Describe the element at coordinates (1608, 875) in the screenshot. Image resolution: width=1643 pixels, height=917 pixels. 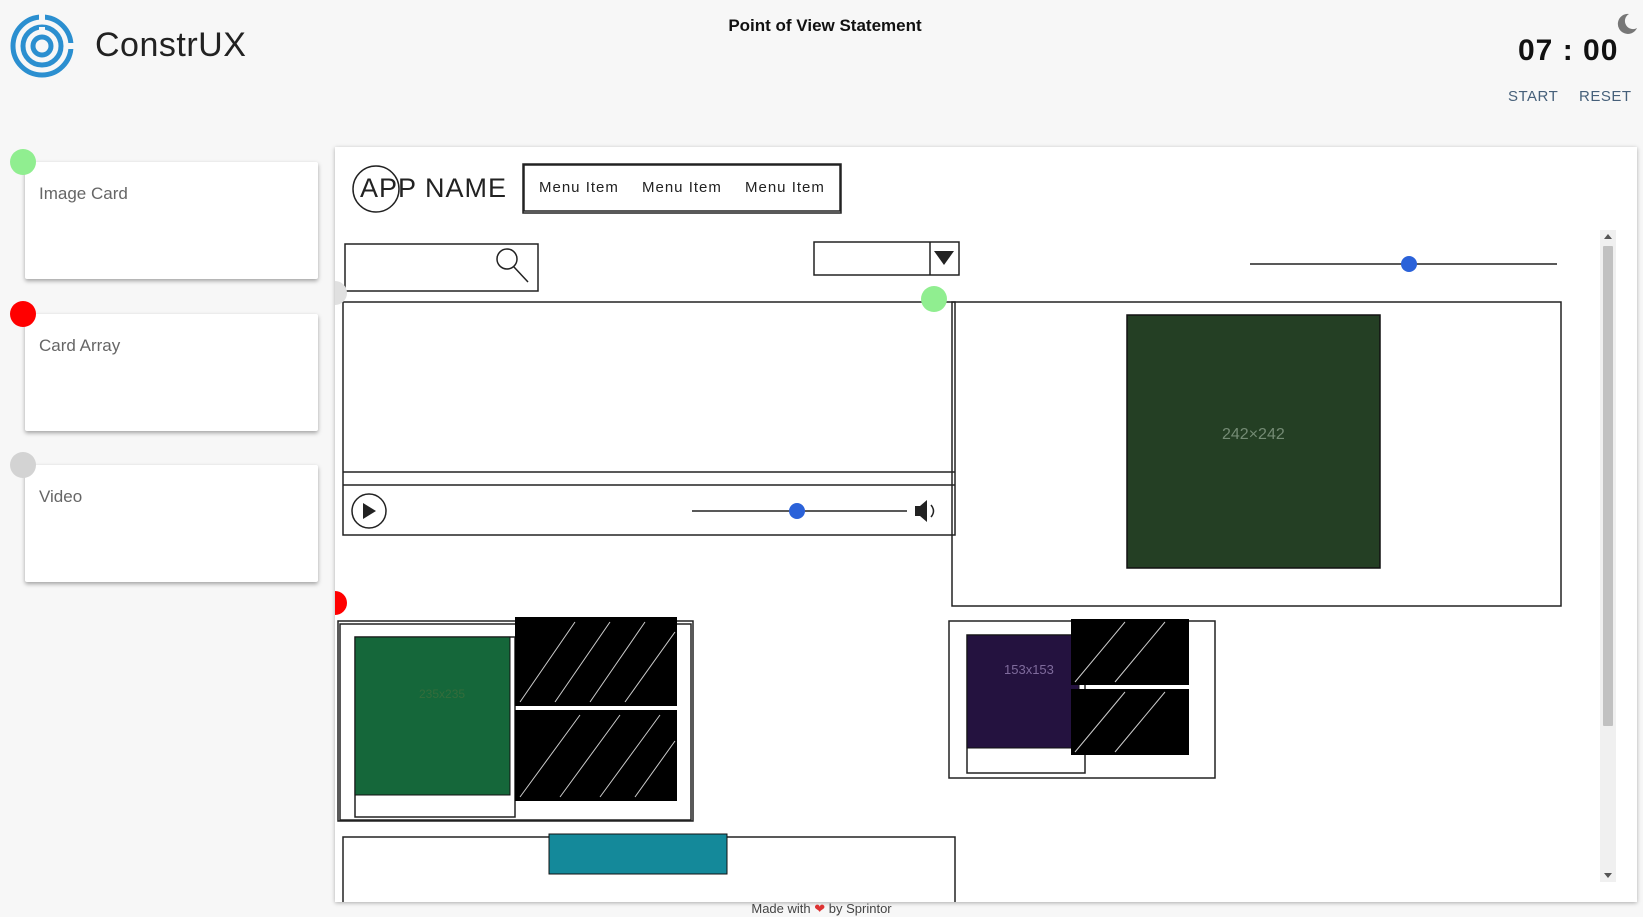
I see `scroll-down-icon` at that location.